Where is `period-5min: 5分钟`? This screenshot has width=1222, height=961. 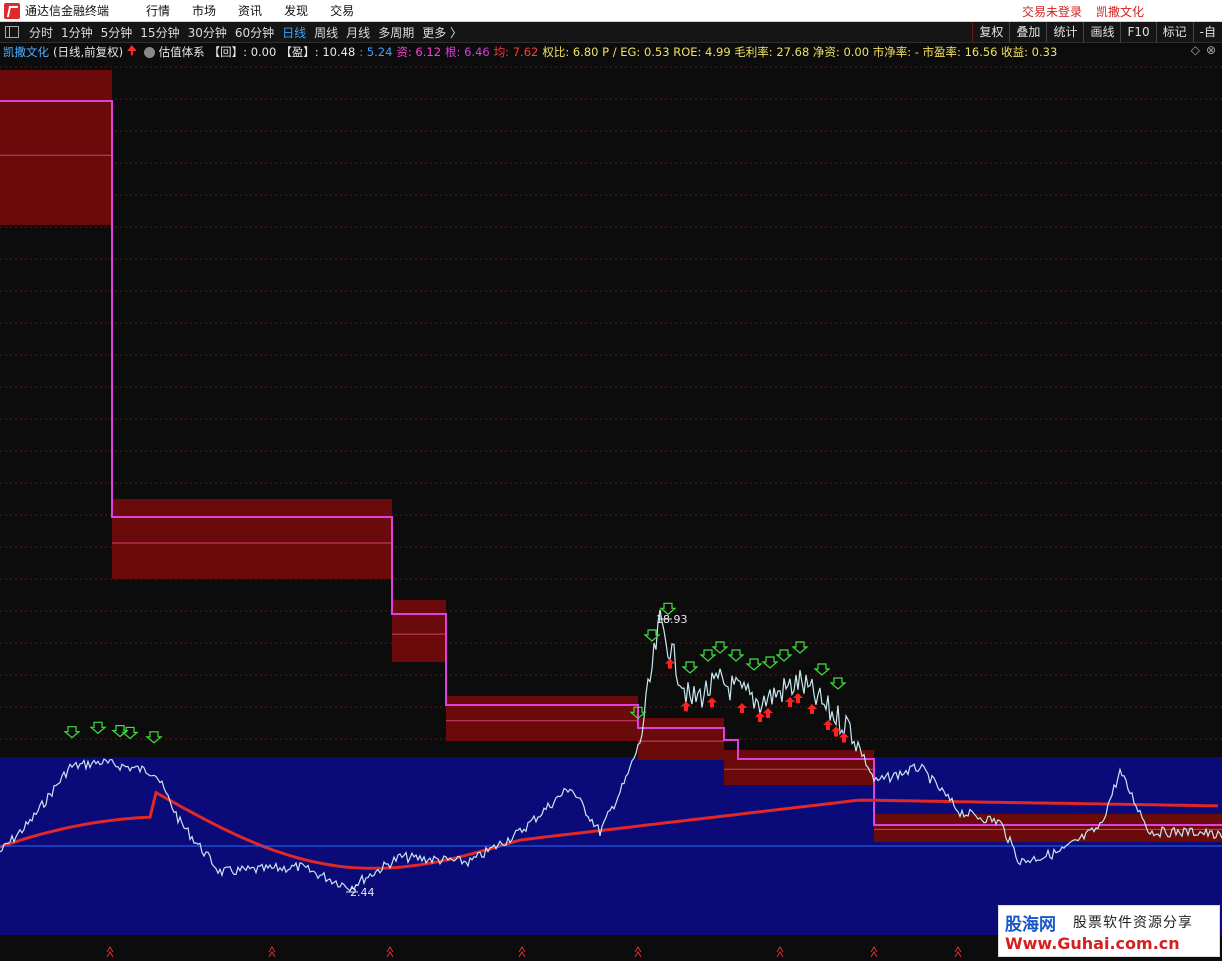
period-5min: 5分钟 is located at coordinates (117, 32).